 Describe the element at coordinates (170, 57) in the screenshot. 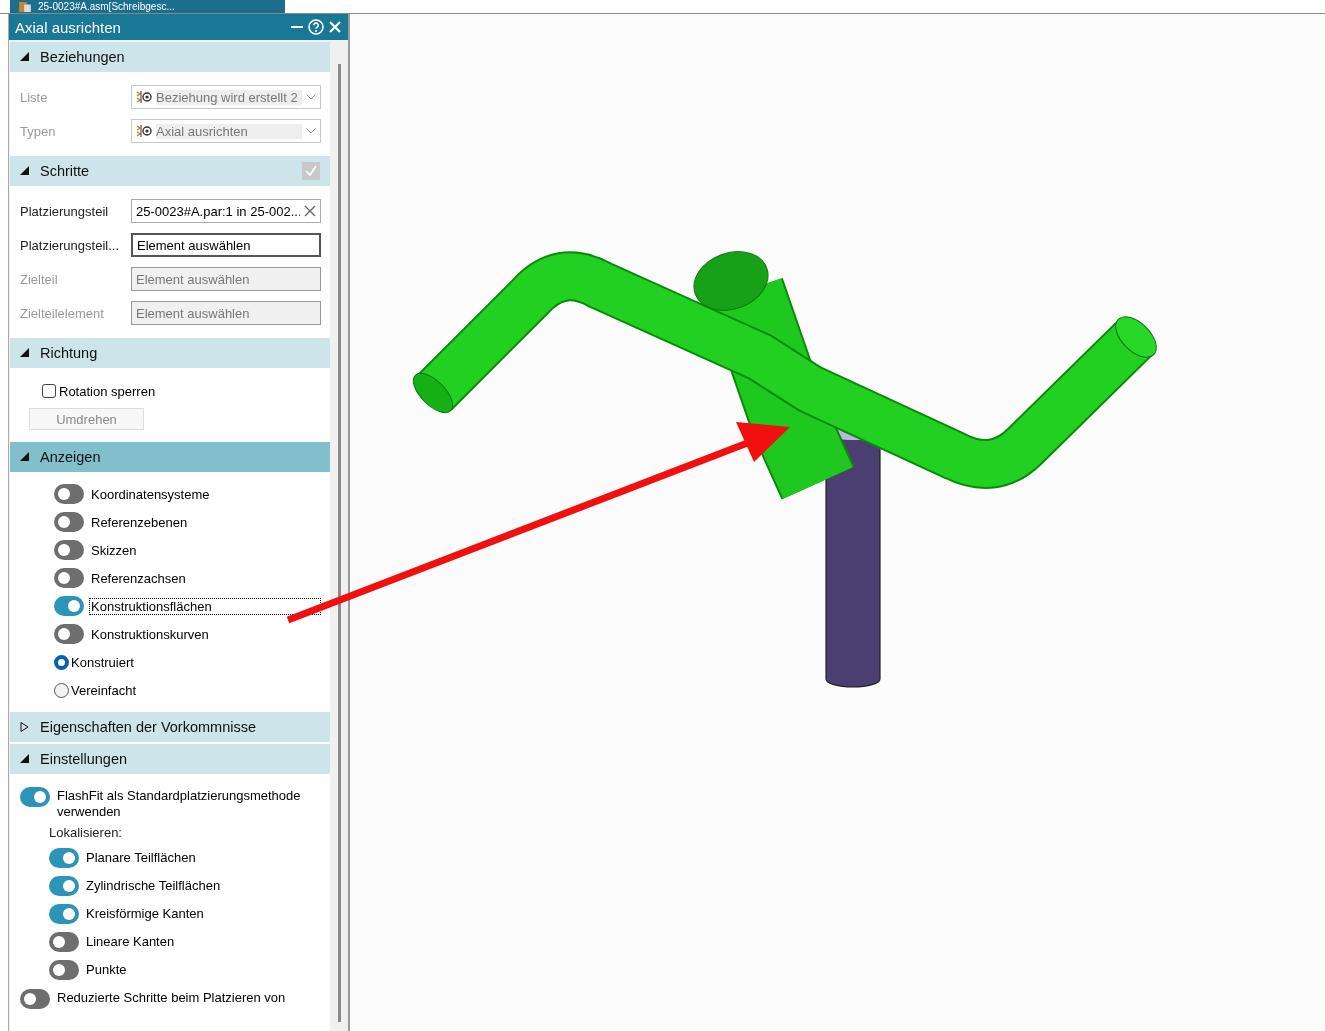

I see `section-header: Beziehungen` at that location.